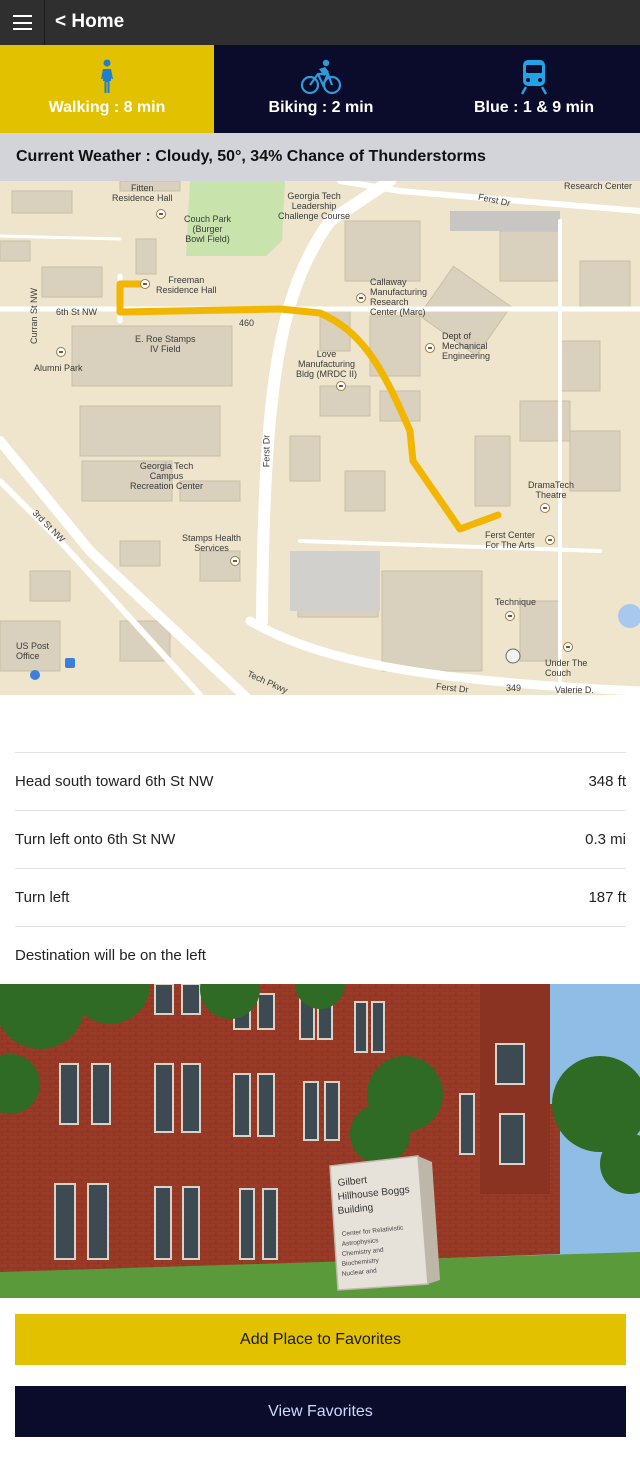 This screenshot has width=640, height=1457. I want to click on bicycle-icon, so click(321, 77).